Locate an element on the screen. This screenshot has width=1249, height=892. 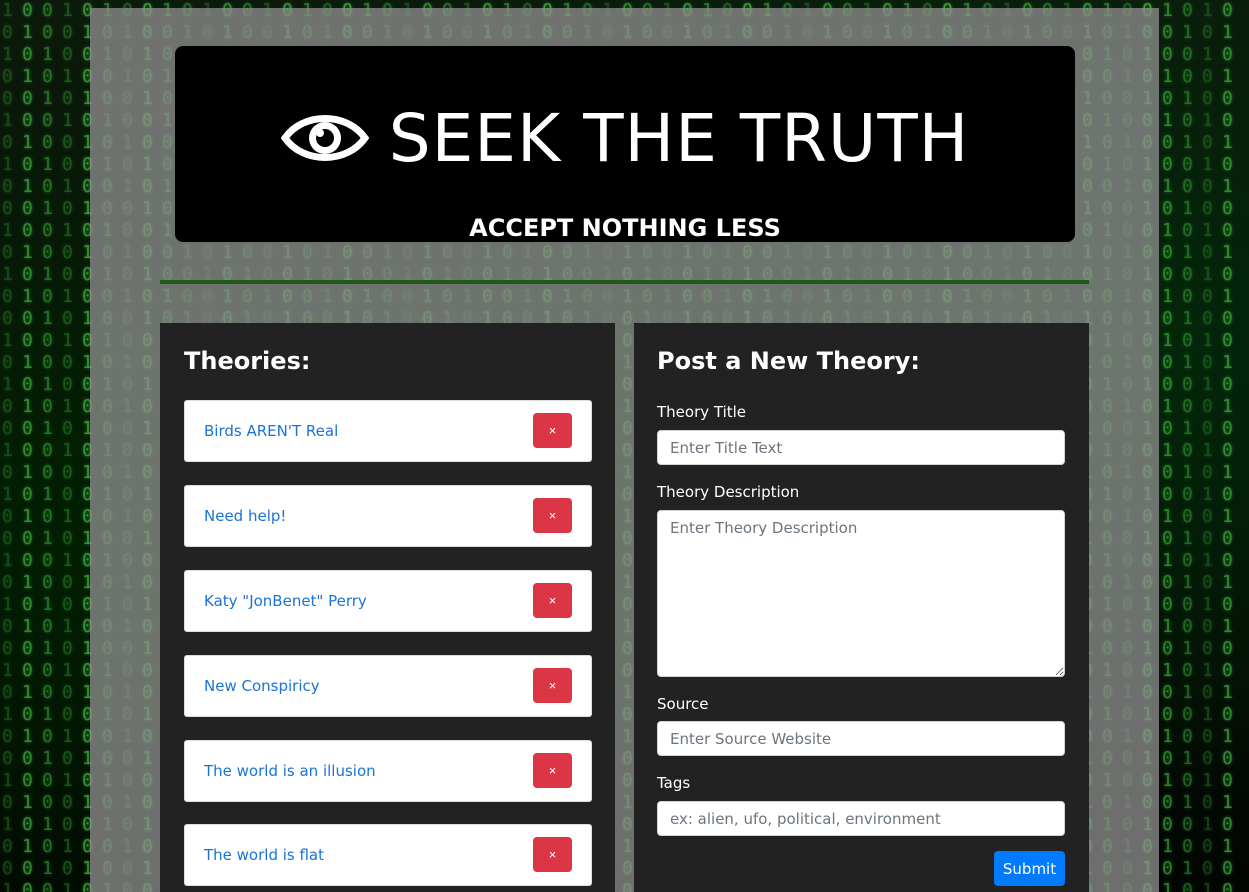
hero-title-row: SEEK THE TRUTH is located at coordinates (625, 138).